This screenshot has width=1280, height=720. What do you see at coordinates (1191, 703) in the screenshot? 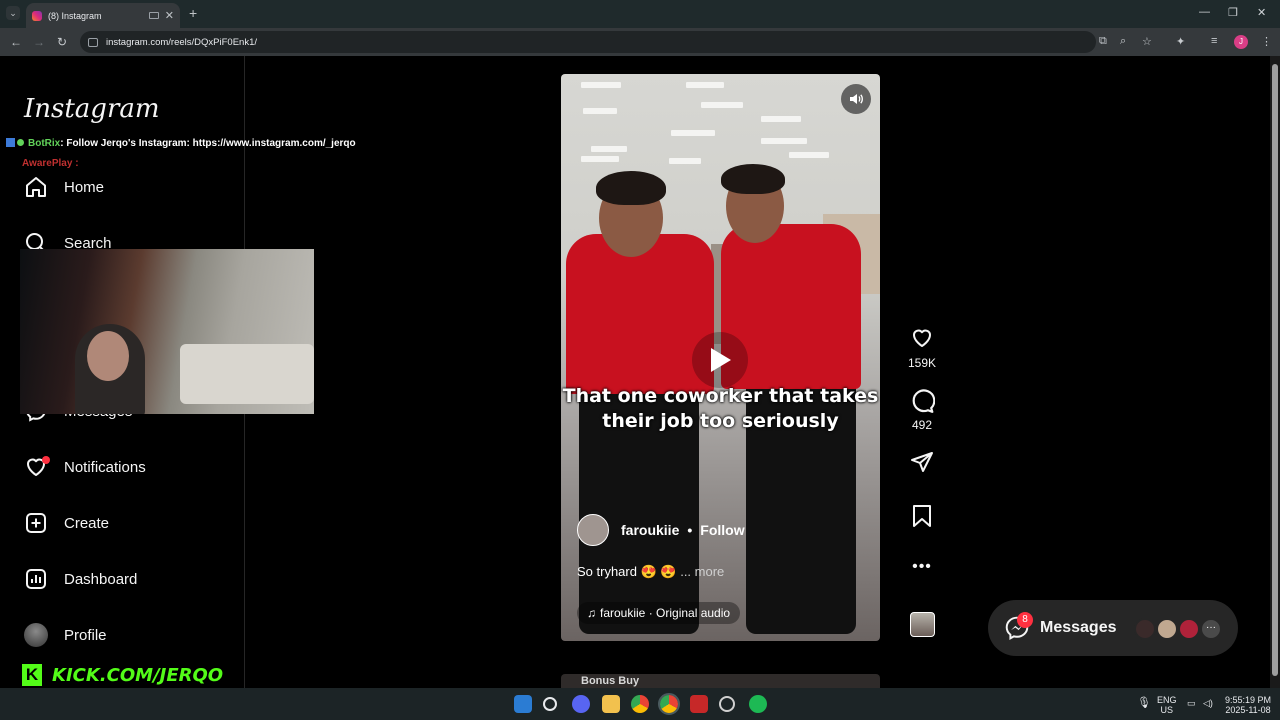
I see `network-icon: ▭` at bounding box center [1191, 703].